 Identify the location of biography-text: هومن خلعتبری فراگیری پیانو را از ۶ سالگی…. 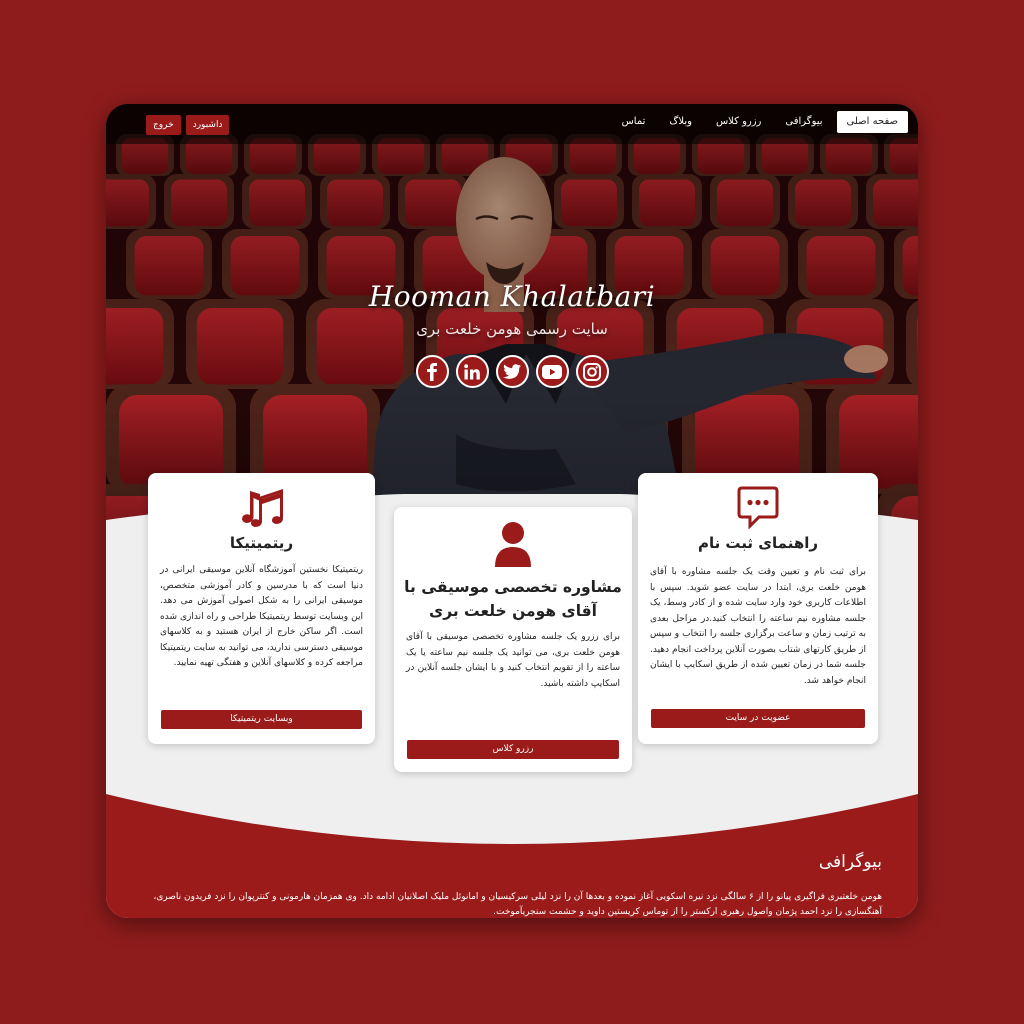
(517, 904).